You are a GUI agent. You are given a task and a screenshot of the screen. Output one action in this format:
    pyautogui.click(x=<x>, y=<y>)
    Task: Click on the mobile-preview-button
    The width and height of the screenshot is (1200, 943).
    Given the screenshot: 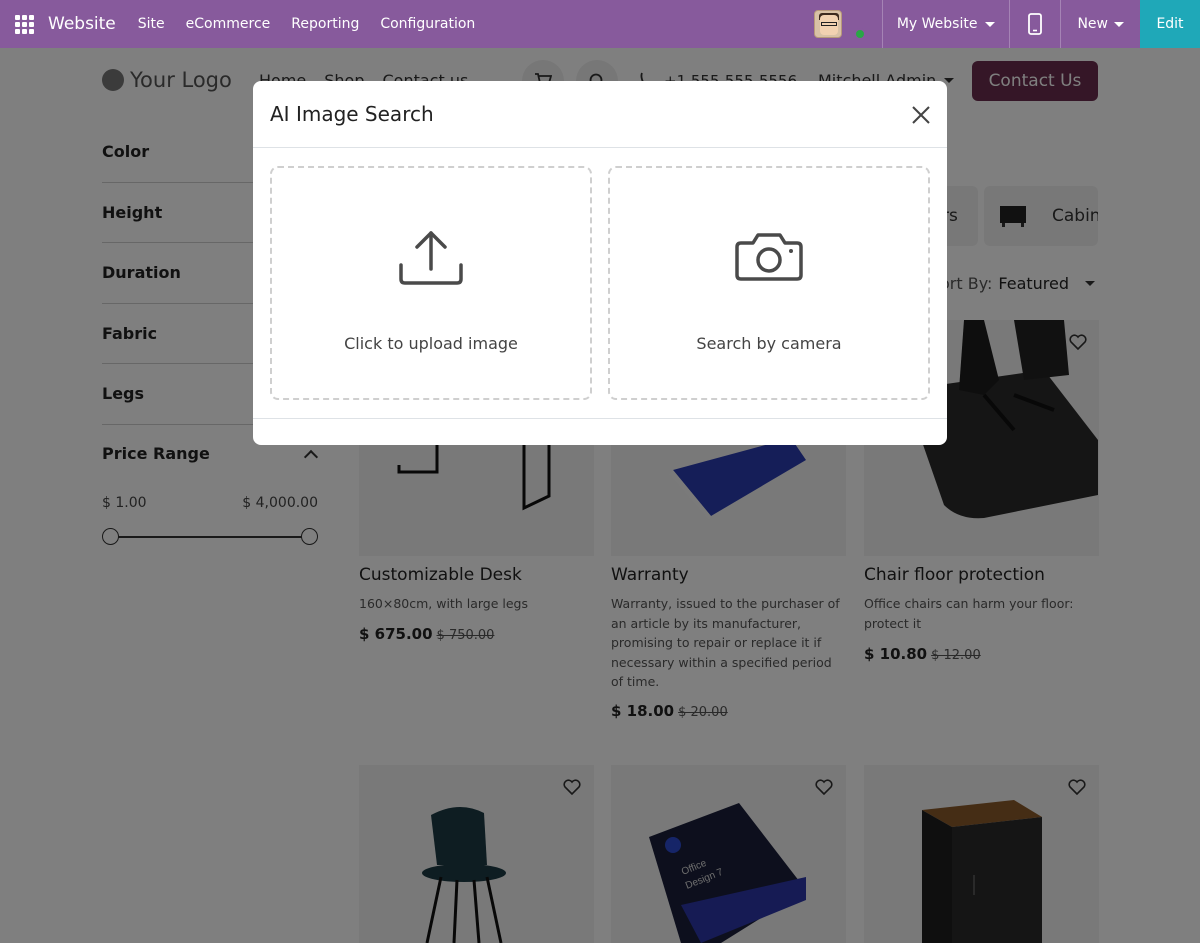 What is the action you would take?
    pyautogui.click(x=1035, y=24)
    